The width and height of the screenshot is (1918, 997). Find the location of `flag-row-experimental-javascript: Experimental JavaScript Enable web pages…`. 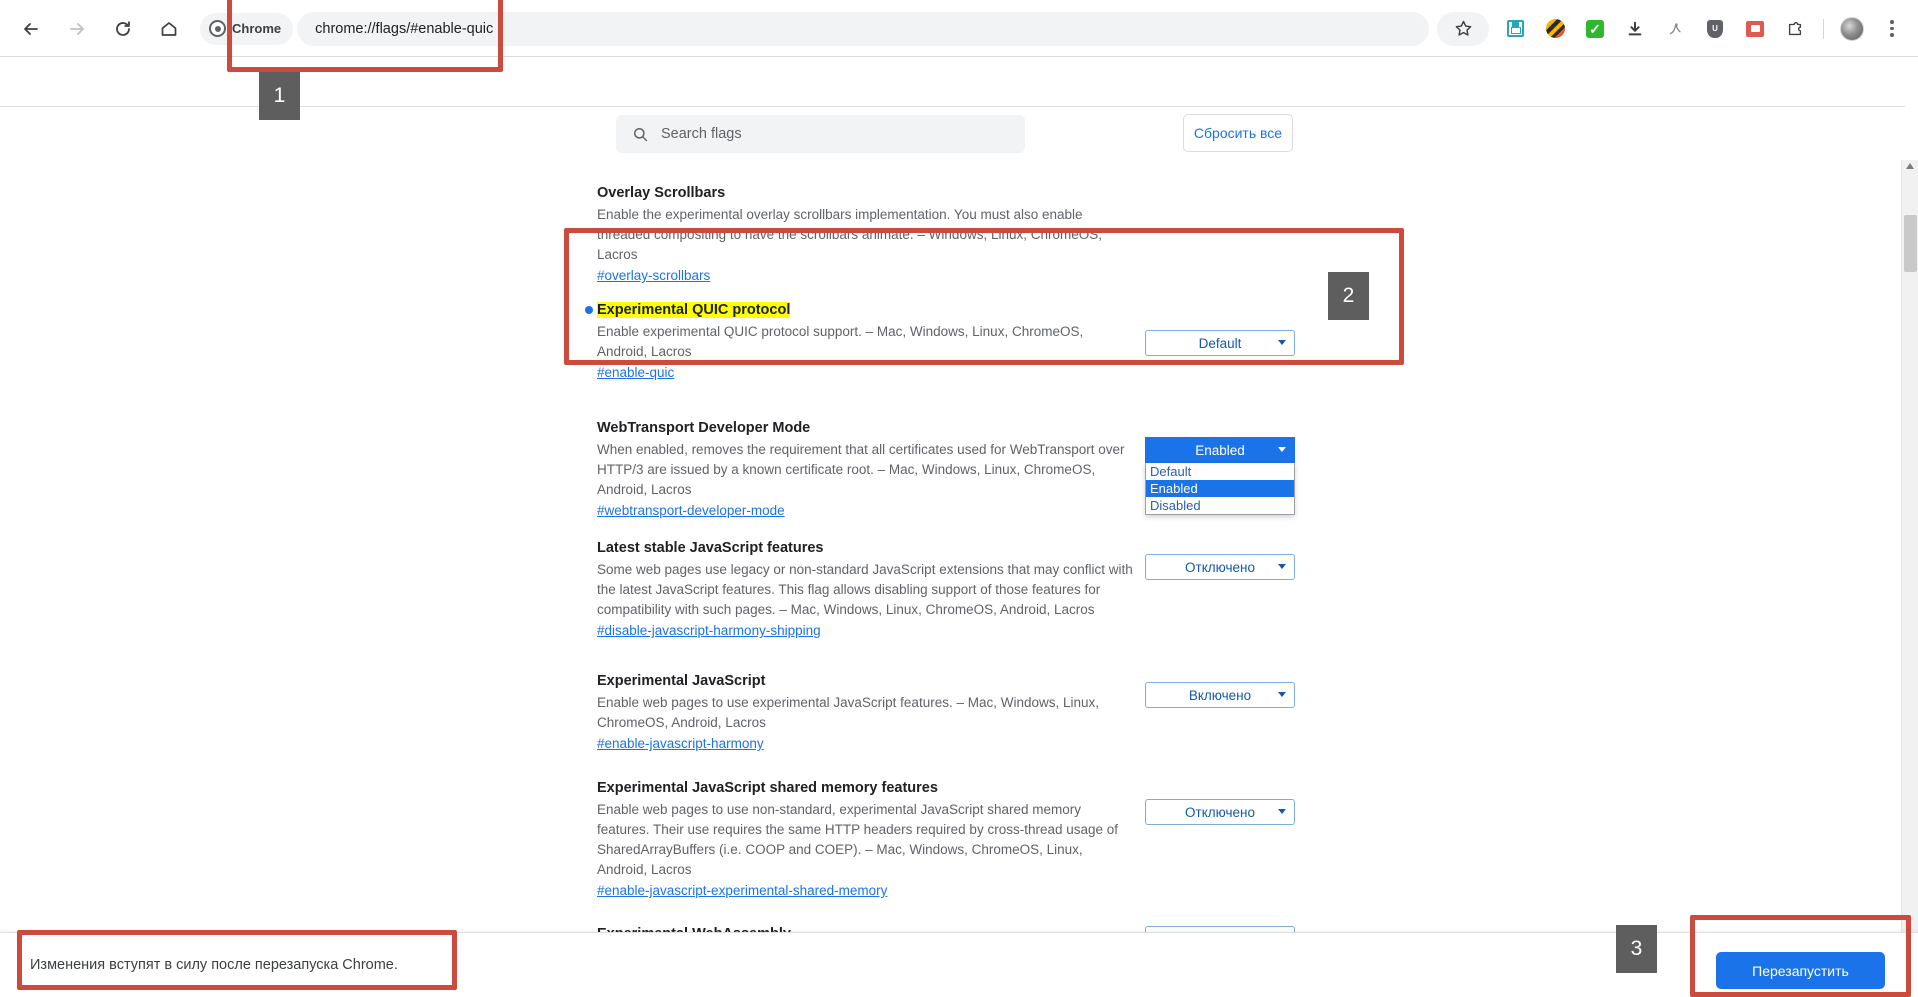

flag-row-experimental-javascript: Experimental JavaScript Enable web pages… is located at coordinates (952, 712).